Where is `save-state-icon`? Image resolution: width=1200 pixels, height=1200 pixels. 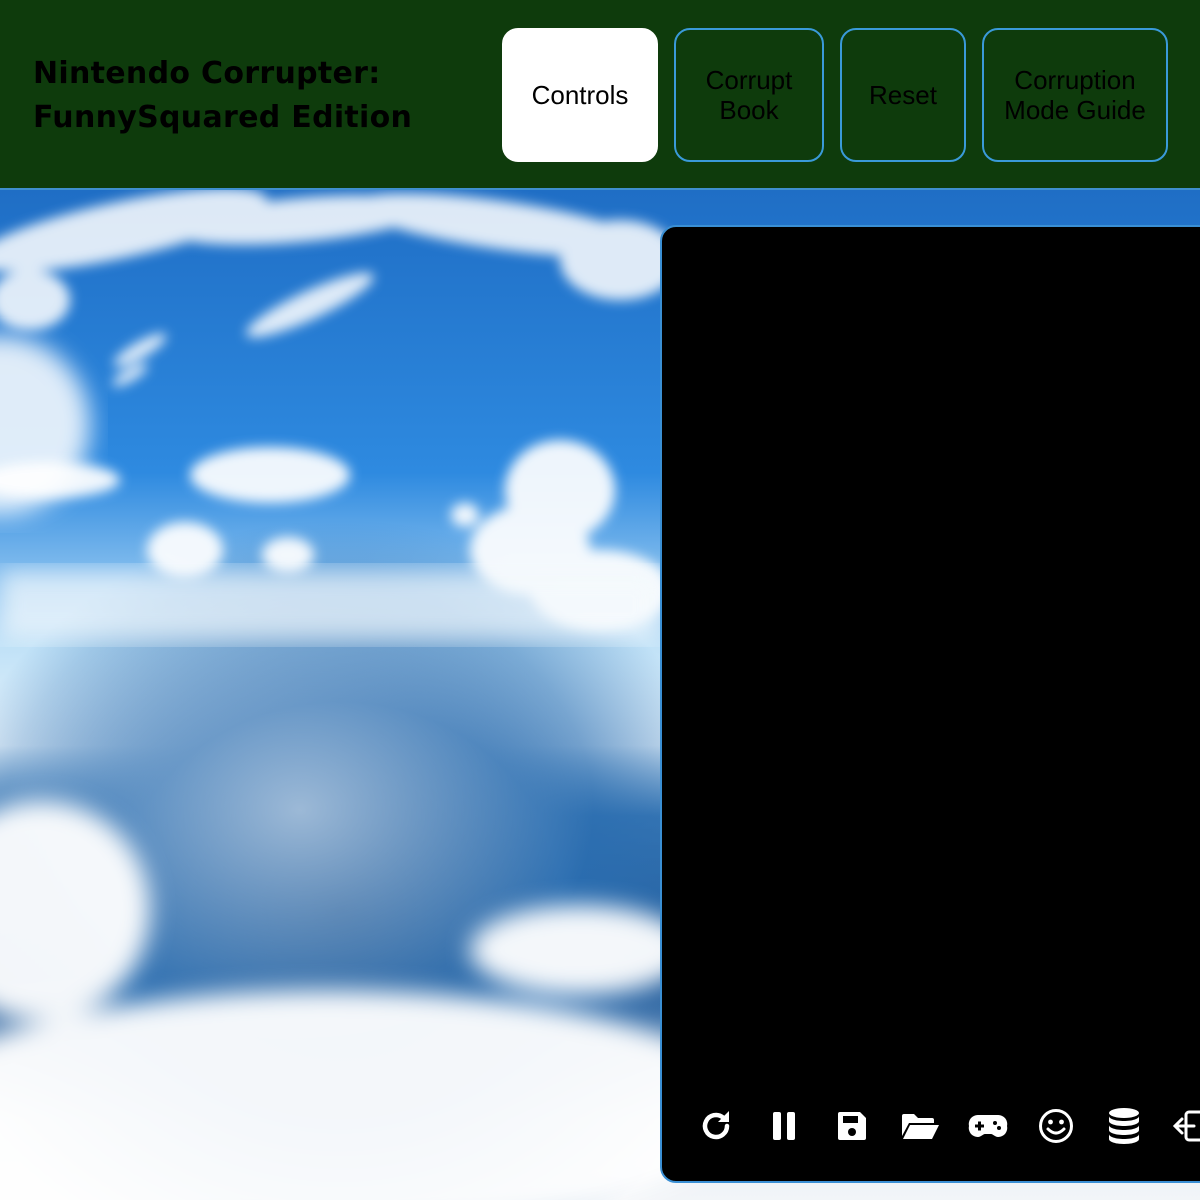 save-state-icon is located at coordinates (852, 1126).